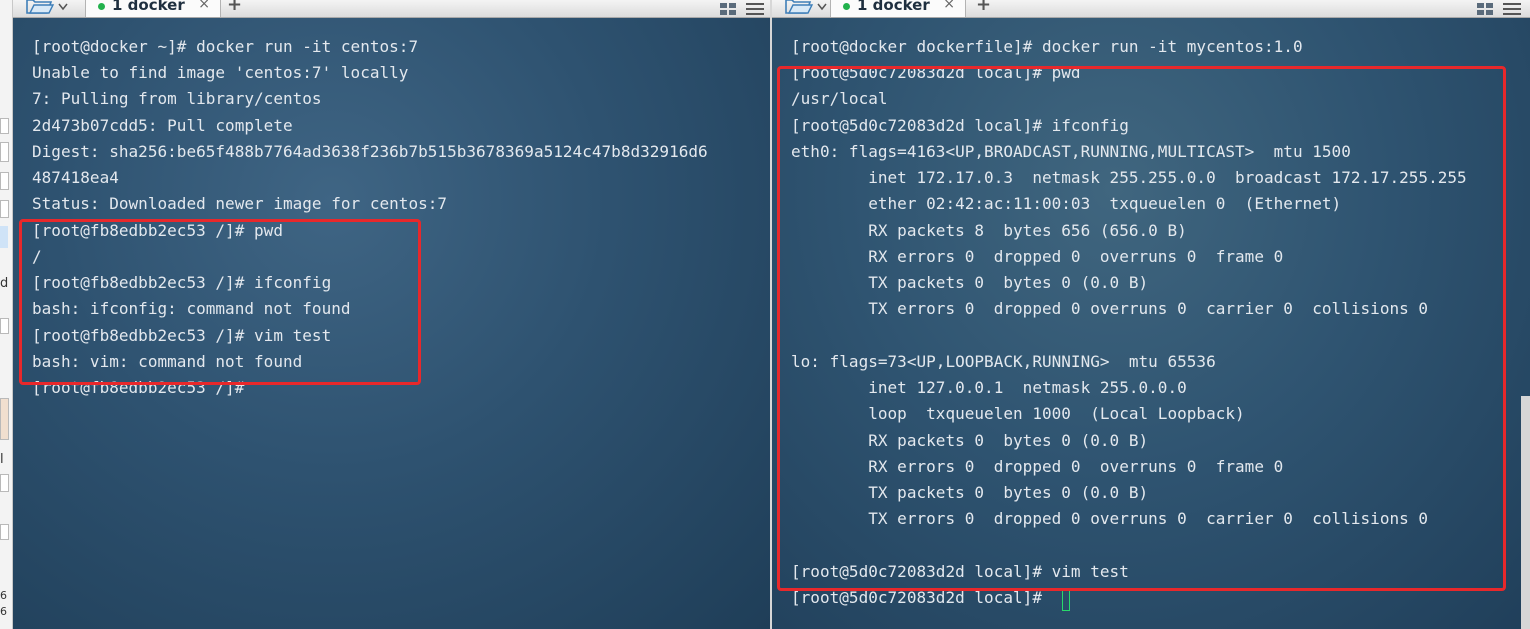 This screenshot has width=1530, height=629. What do you see at coordinates (960, 125) in the screenshot?
I see `terminal-line: [root@5d0c72083d2d local]# ifconfig` at bounding box center [960, 125].